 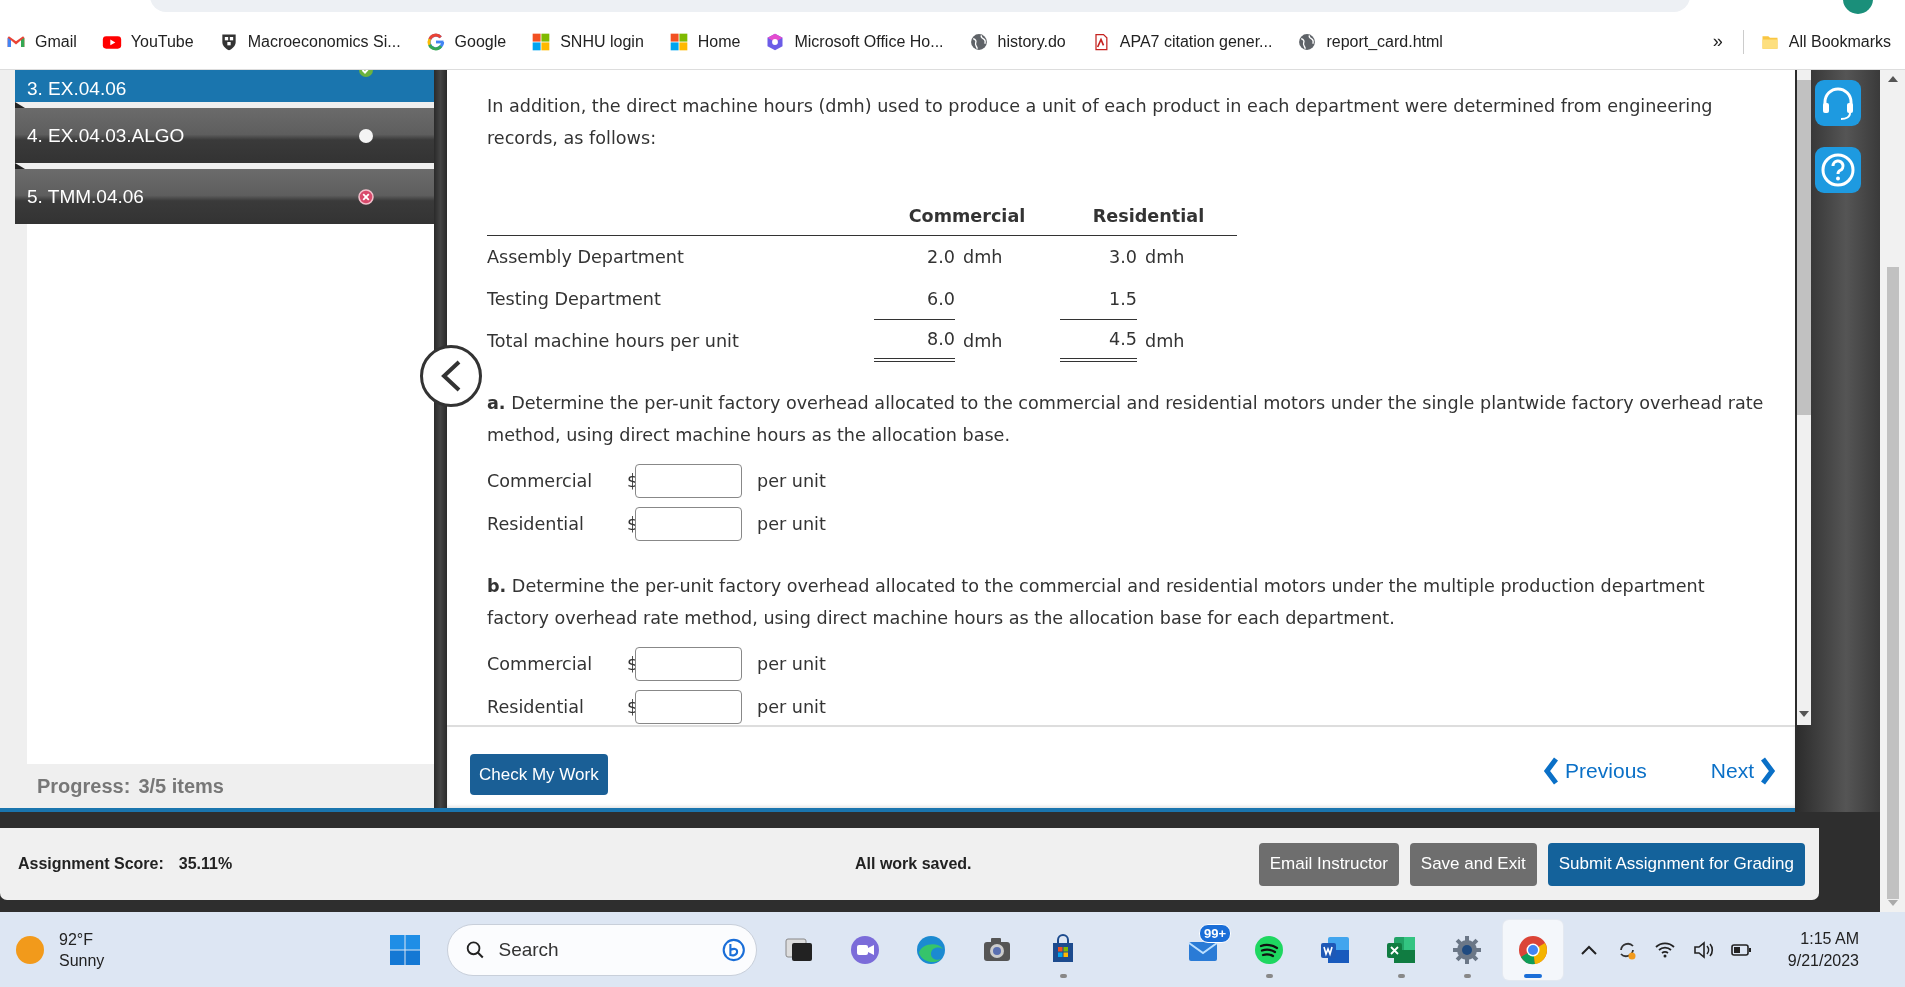 What do you see at coordinates (41, 41) in the screenshot?
I see `bookmark-link: Gmail` at bounding box center [41, 41].